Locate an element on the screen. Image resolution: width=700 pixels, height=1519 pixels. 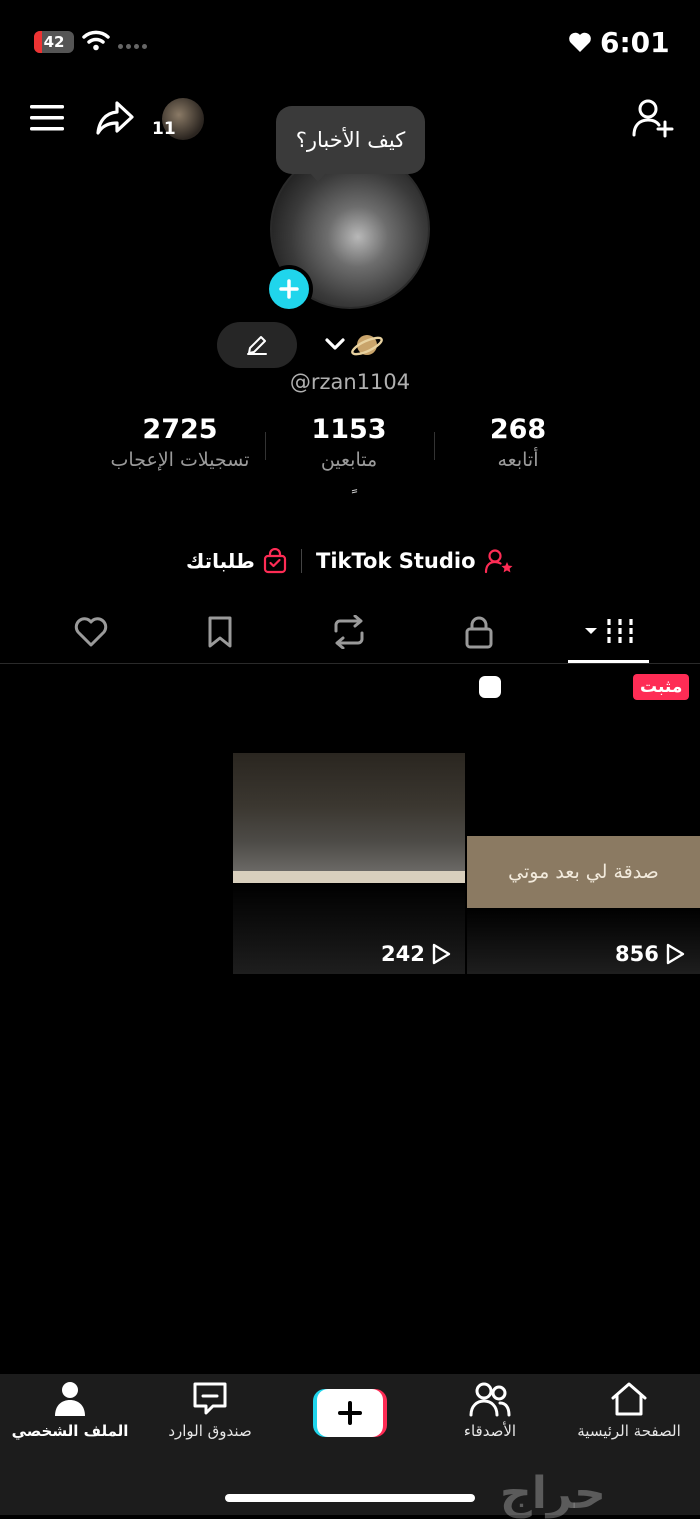
nav-inbox: صندوق الوارد is located at coordinates (210, 1410).